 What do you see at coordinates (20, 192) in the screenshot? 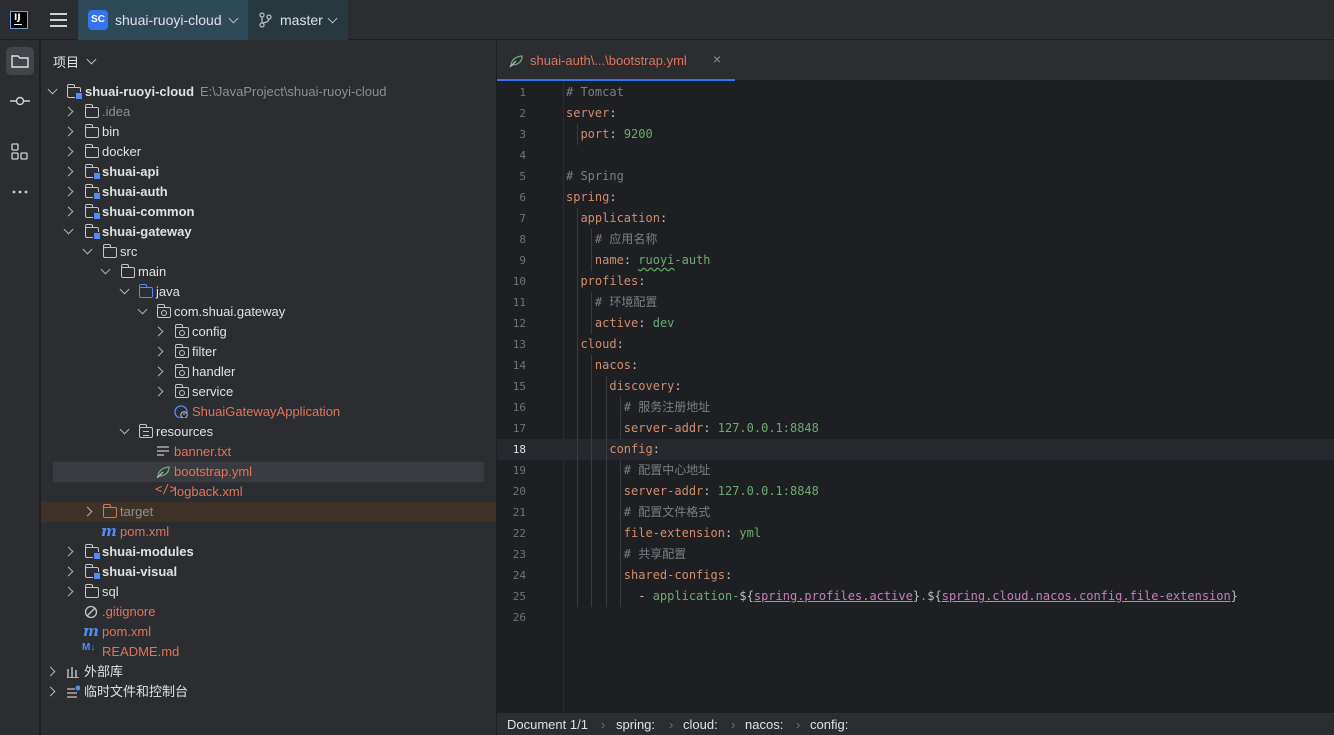
I see `more-icon` at bounding box center [20, 192].